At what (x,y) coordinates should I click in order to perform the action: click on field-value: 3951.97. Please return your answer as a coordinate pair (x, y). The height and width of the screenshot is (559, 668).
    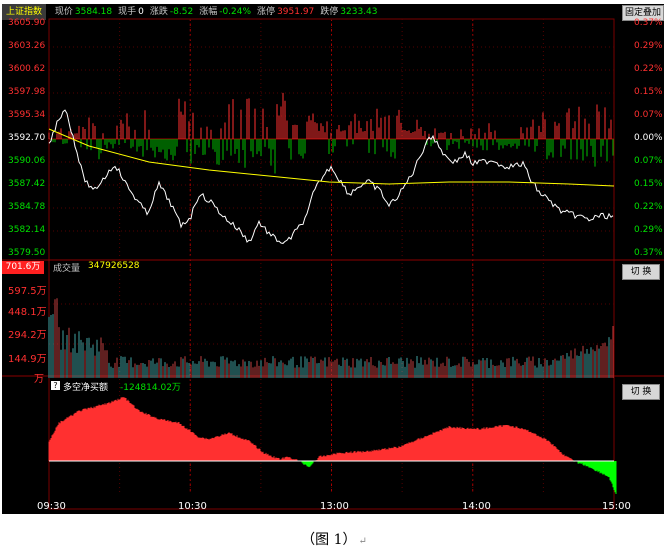
    Looking at the image, I should click on (296, 12).